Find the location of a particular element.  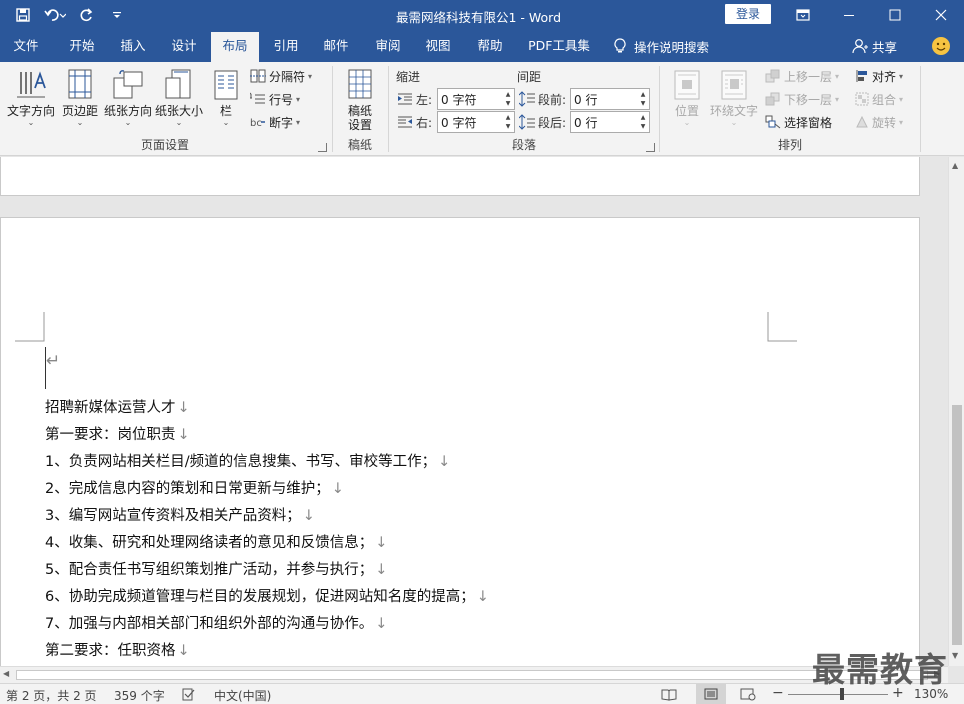

customize-qat-button is located at coordinates (117, 15).